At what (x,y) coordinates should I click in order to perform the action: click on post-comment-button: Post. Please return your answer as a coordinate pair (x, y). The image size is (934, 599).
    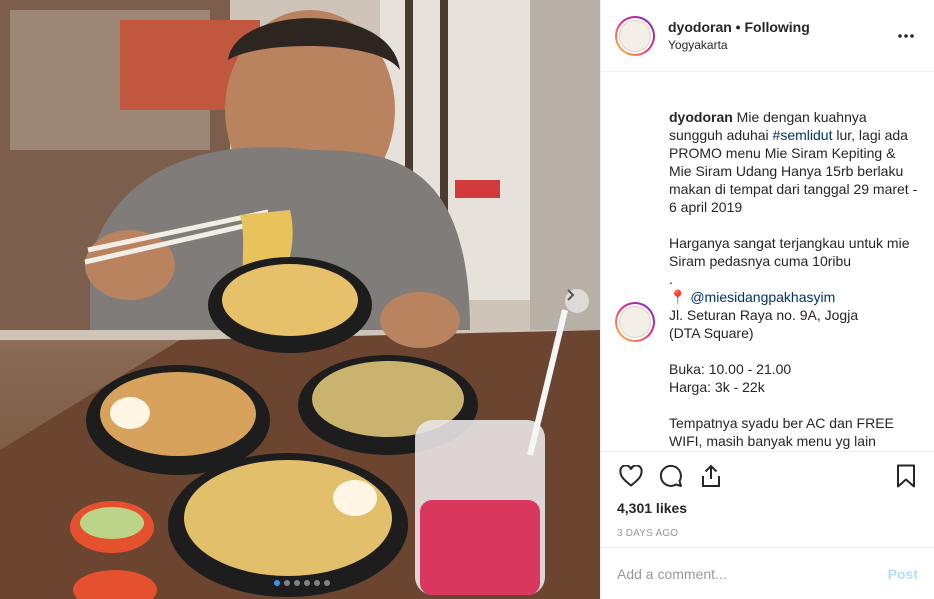
    Looking at the image, I should click on (903, 574).